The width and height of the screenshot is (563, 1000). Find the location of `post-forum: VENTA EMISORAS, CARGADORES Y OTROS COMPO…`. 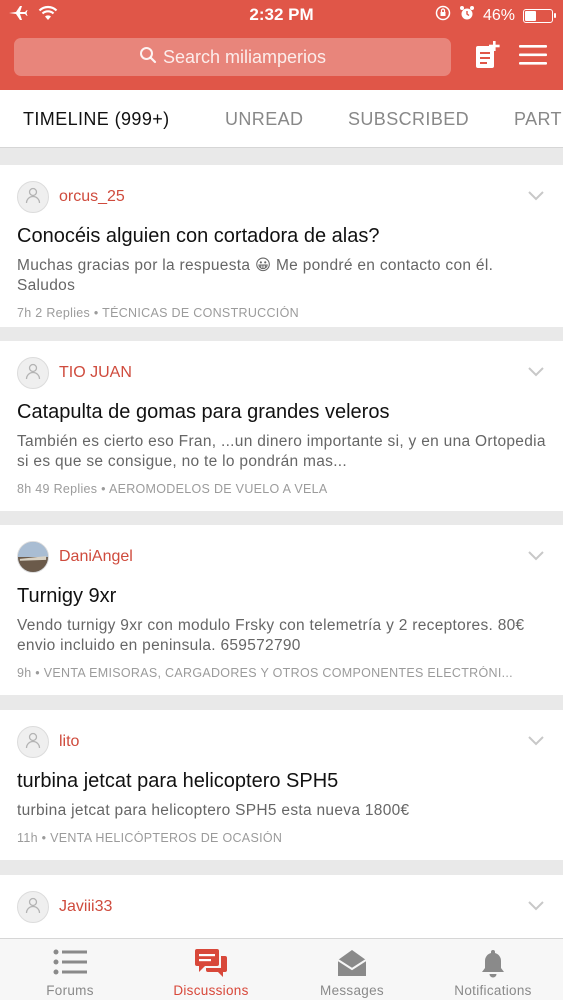

post-forum: VENTA EMISORAS, CARGADORES Y OTROS COMPO… is located at coordinates (278, 673).